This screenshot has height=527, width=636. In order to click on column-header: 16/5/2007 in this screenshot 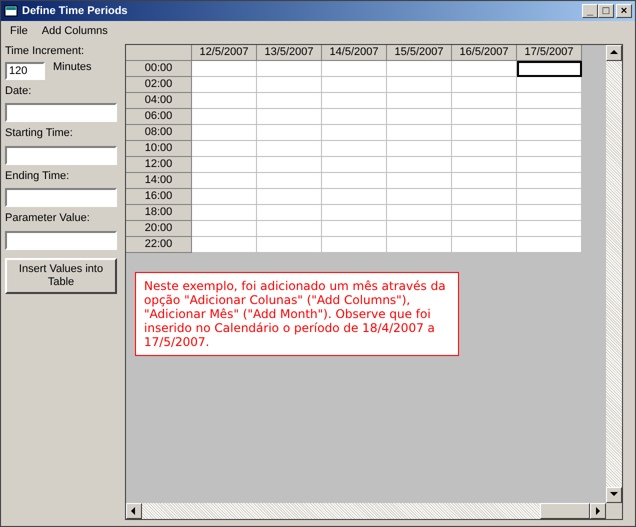, I will do `click(484, 53)`.